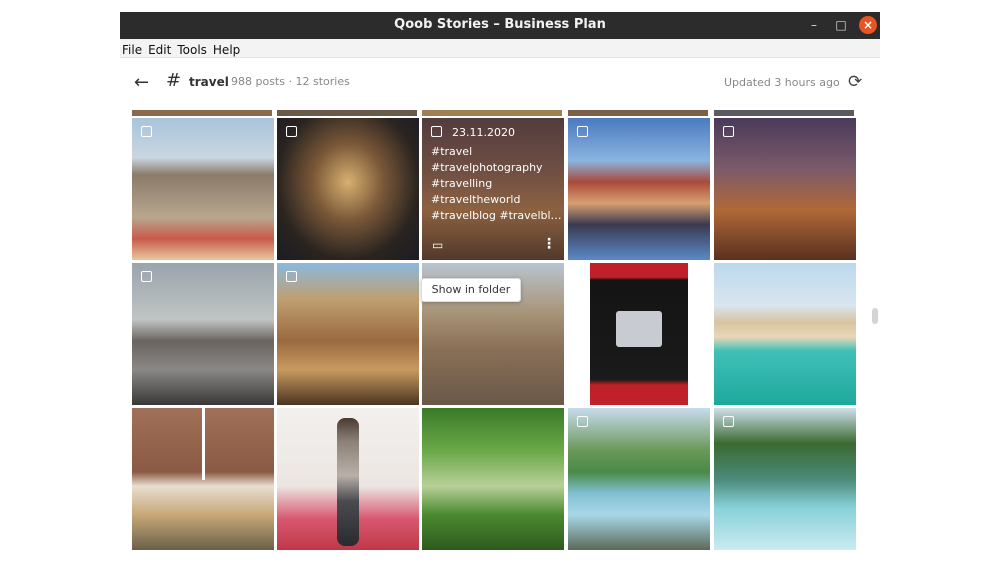 Image resolution: width=1000 pixels, height=563 pixels. What do you see at coordinates (290, 81) in the screenshot?
I see `post-count: 988 posts · 12 stories` at bounding box center [290, 81].